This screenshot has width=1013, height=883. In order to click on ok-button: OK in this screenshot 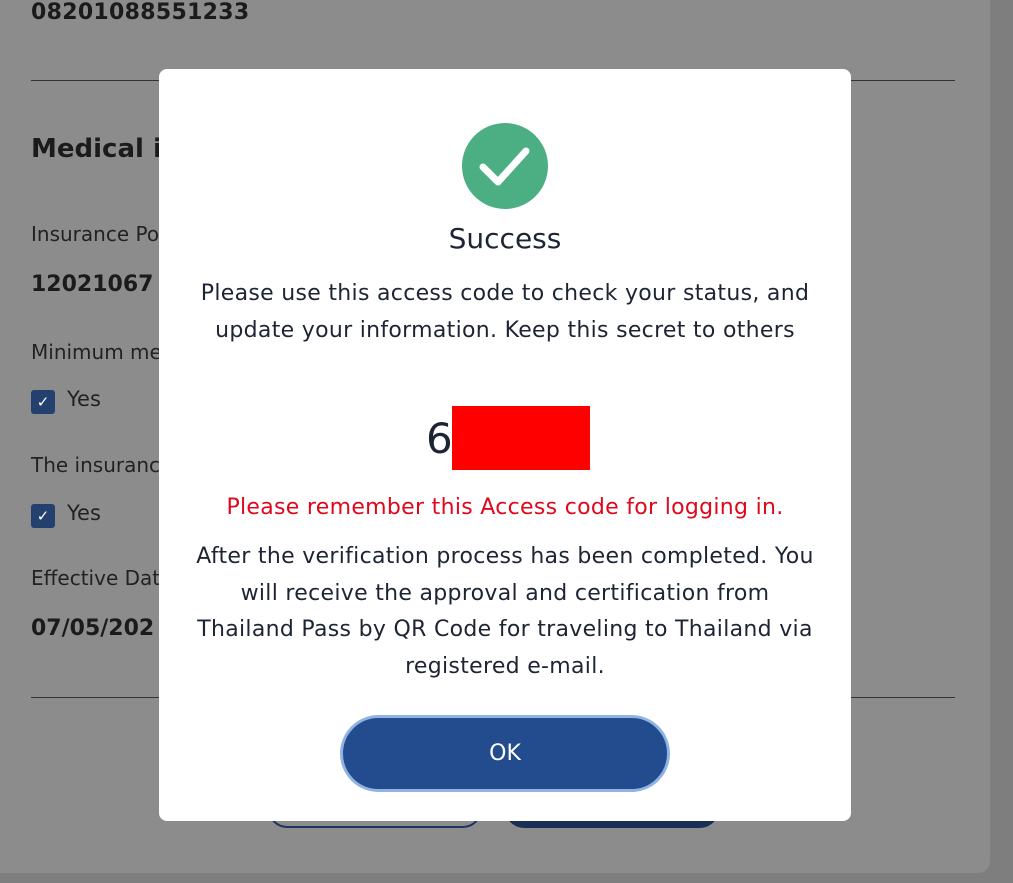, I will do `click(505, 753)`.